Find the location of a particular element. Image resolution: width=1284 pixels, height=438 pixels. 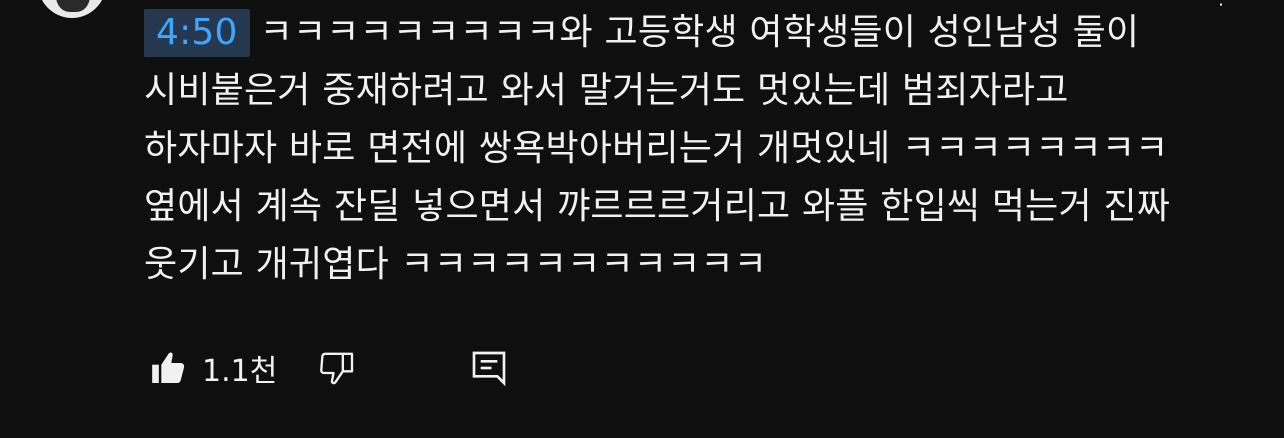

more-vertical-icon: ⋮ is located at coordinates (1221, 4).